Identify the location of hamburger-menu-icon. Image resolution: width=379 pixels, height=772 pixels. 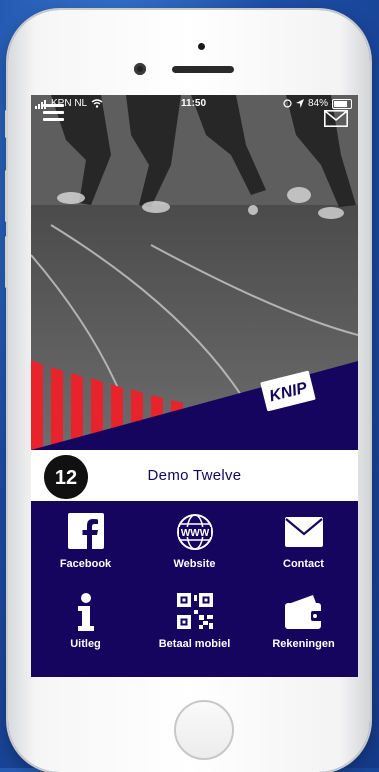
(53, 112).